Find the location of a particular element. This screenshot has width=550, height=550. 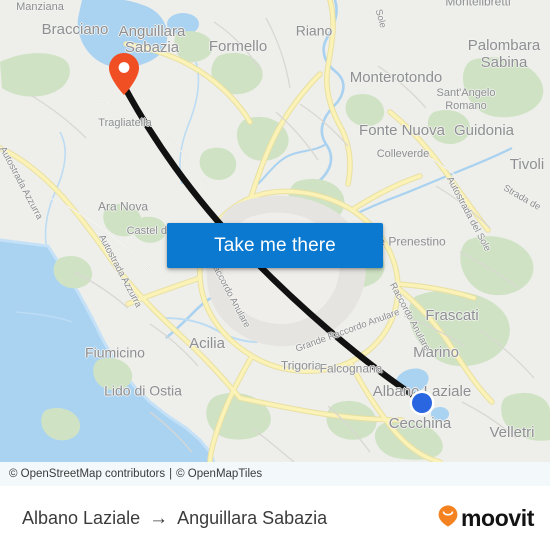

route-summary: Albano Laziale → Anguillara Sabazia is located at coordinates (229, 518).